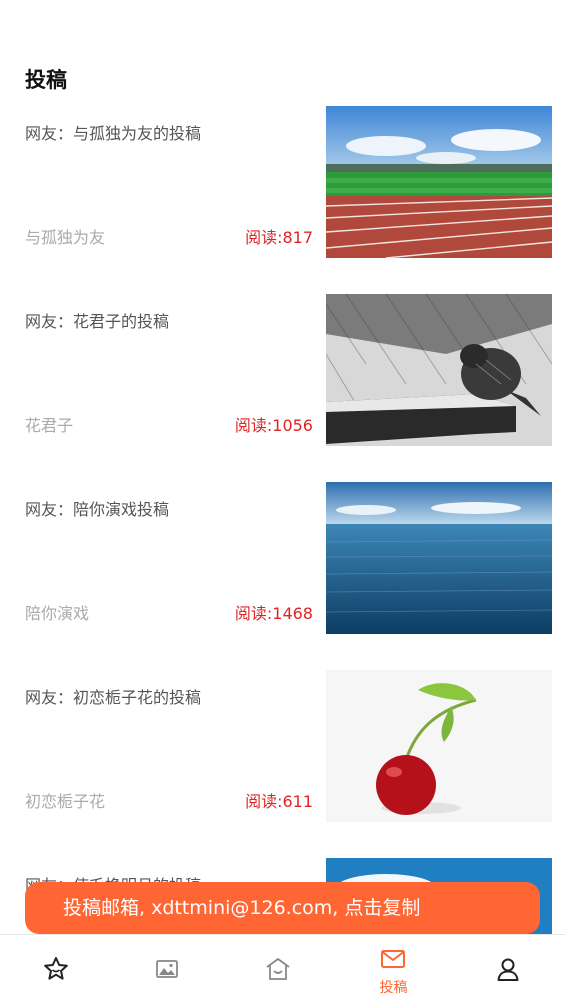 The width and height of the screenshot is (565, 1004). Describe the element at coordinates (273, 425) in the screenshot. I see `read-count: 阅读:1056` at that location.